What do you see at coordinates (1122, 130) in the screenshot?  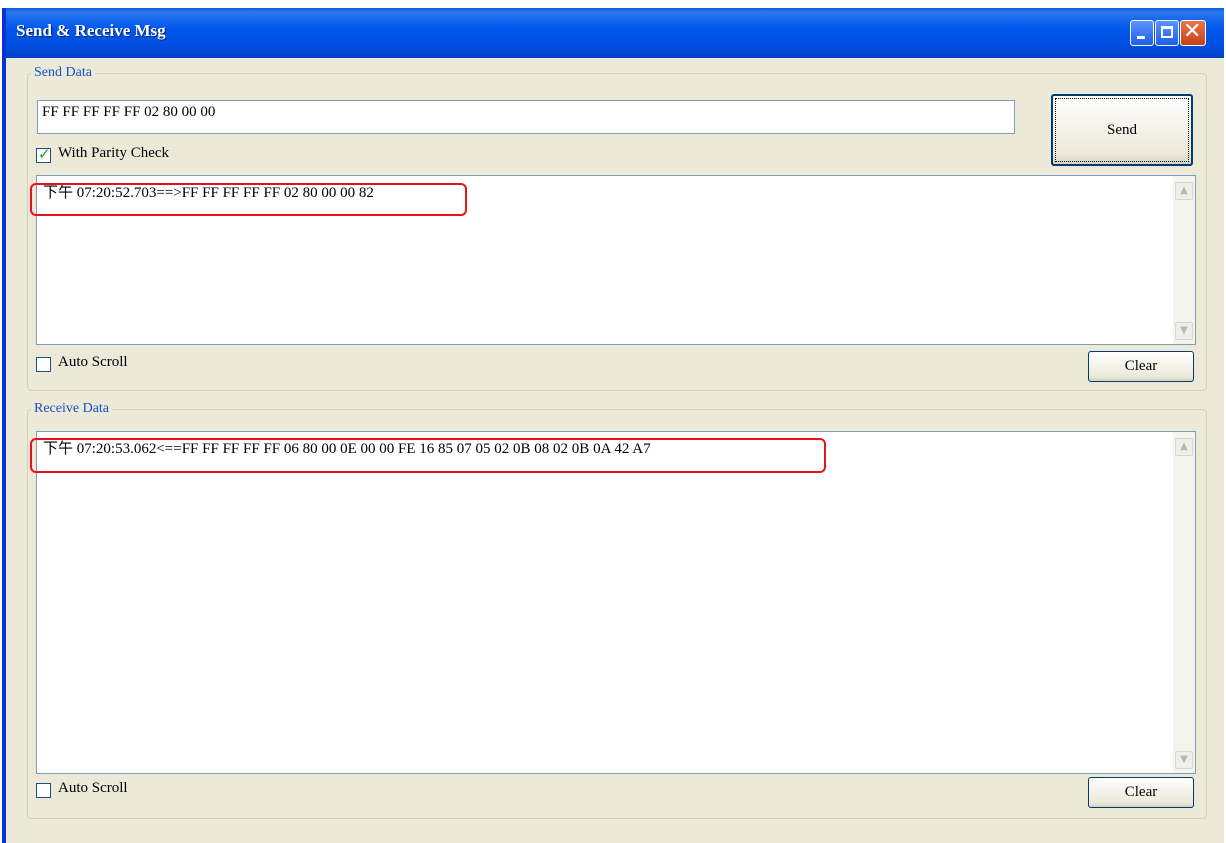 I see `send-button: Send` at bounding box center [1122, 130].